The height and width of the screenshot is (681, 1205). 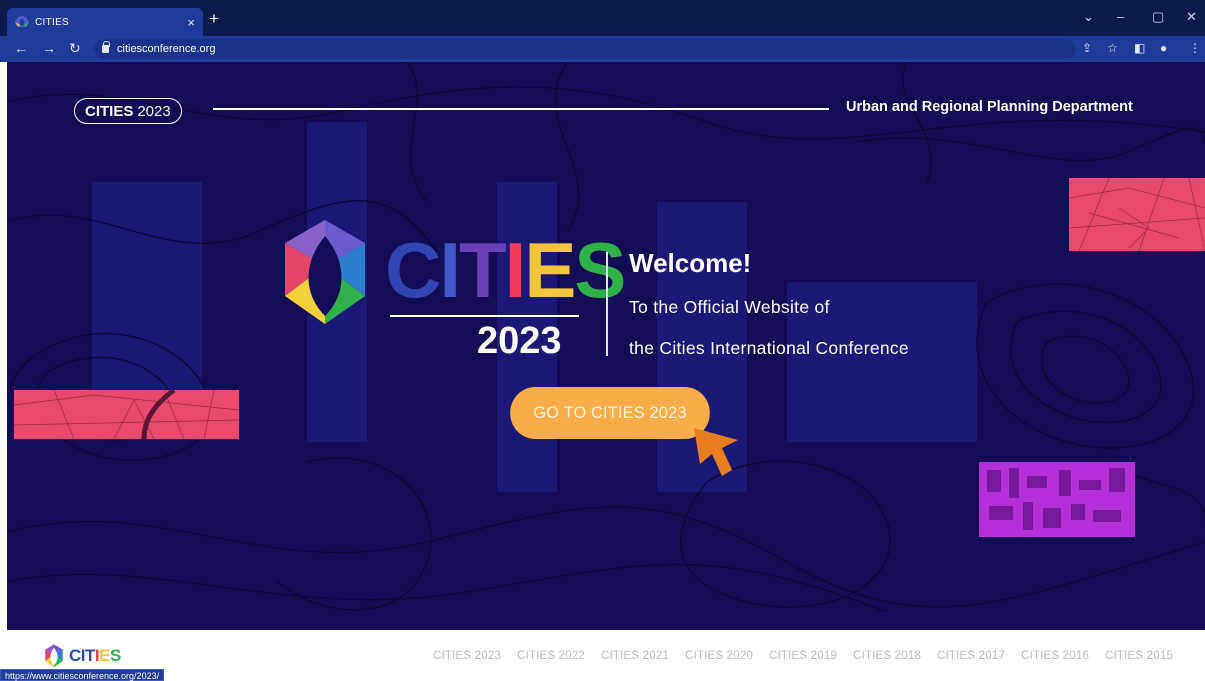 I want to click on logo-underline, so click(x=484, y=316).